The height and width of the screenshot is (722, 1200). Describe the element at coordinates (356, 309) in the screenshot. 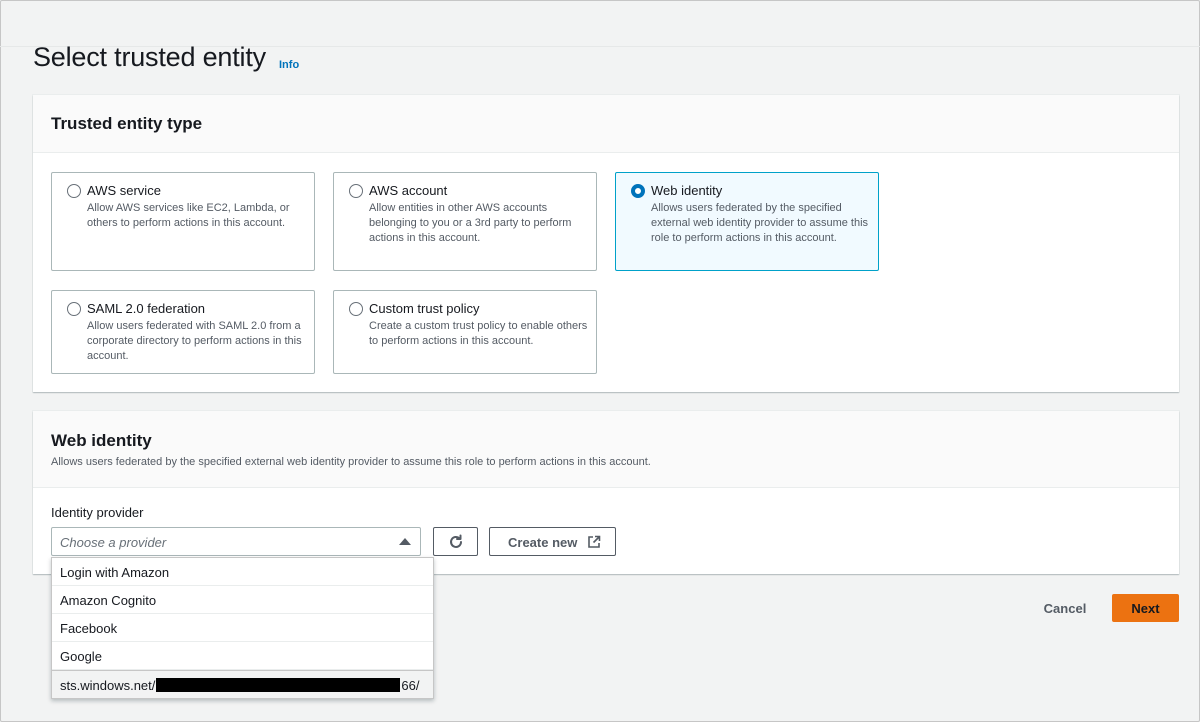

I see `radio-custom-trust-policy` at that location.